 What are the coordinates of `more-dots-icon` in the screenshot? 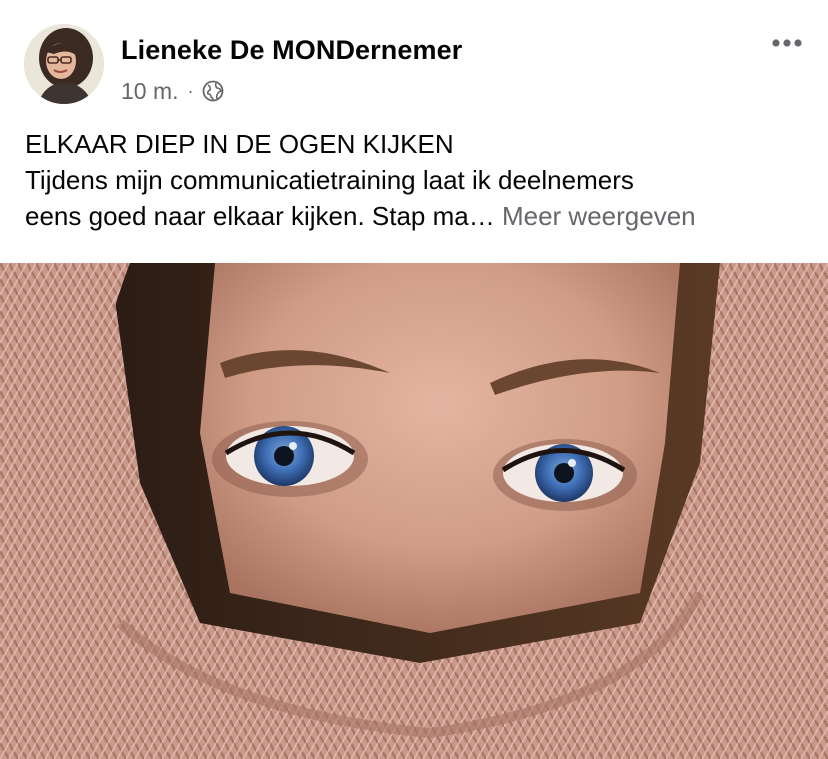 It's located at (787, 43).